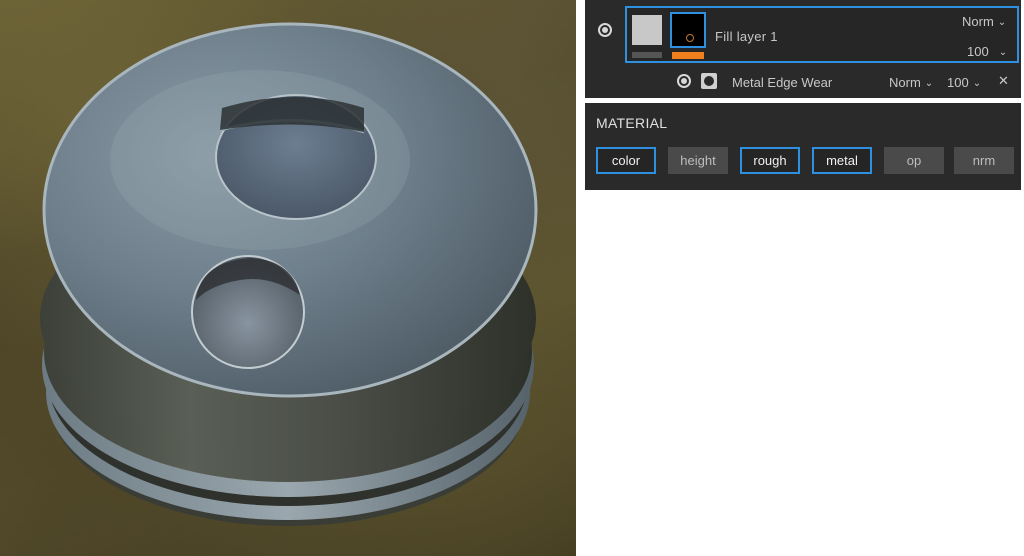 This screenshot has height=556, width=1024. What do you see at coordinates (1003, 81) in the screenshot?
I see `close-icon: ✕` at bounding box center [1003, 81].